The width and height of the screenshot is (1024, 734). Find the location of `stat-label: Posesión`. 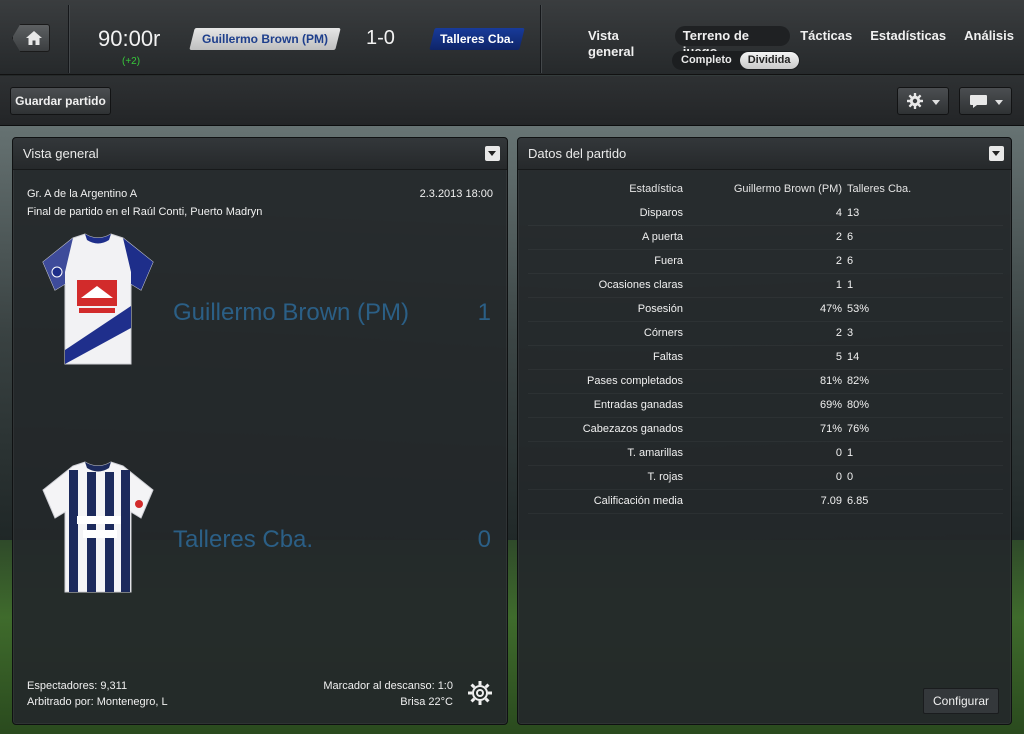

stat-label: Posesión is located at coordinates (660, 309).